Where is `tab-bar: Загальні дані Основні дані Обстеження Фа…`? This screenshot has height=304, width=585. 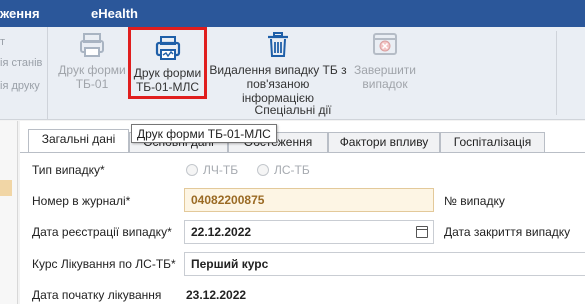
tab-bar: Загальні дані Основні дані Обстеження Фа… is located at coordinates (302, 141).